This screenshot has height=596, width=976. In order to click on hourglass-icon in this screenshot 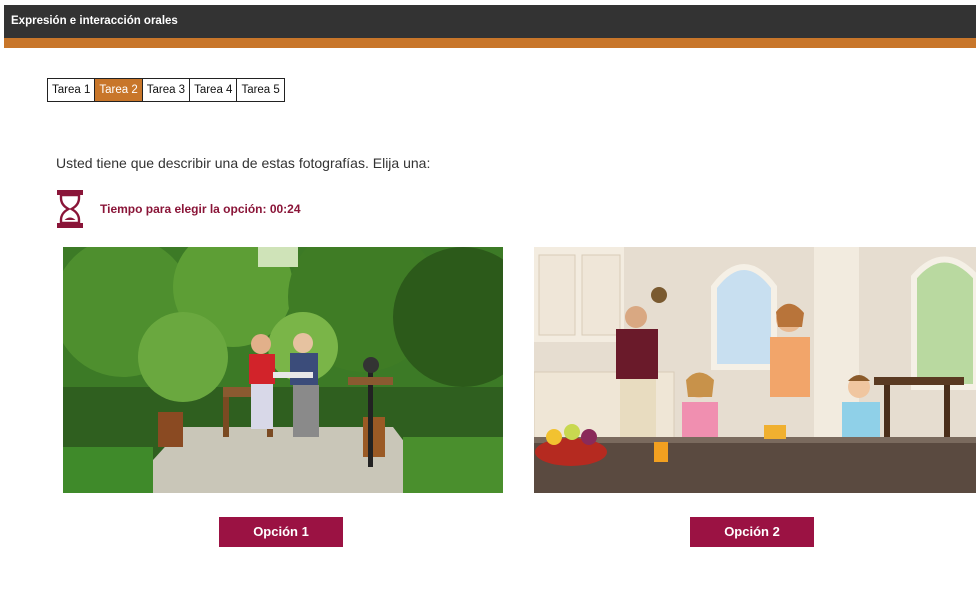, I will do `click(70, 209)`.